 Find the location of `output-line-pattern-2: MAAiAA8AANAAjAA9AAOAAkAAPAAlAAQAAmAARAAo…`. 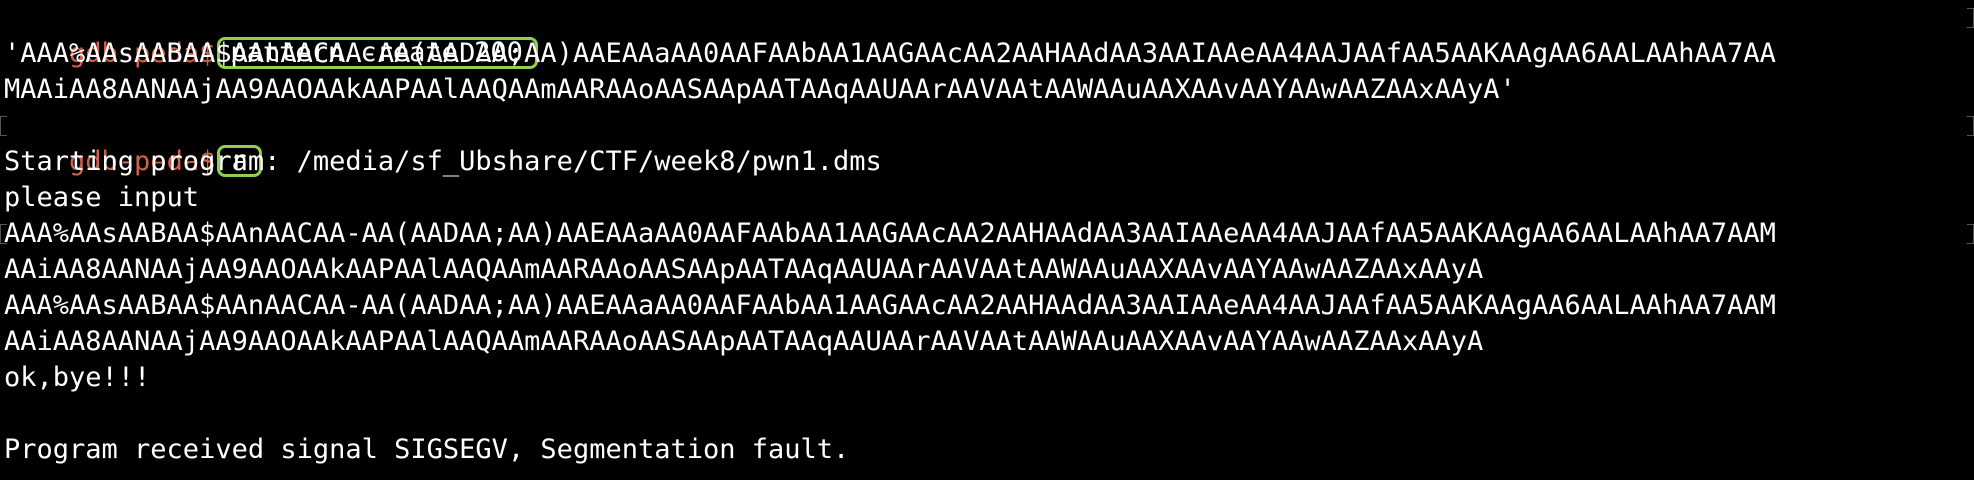

output-line-pattern-2: MAAiAA8AANAAjAA9AAOAAkAAPAAlAAQAAmAARAAo… is located at coordinates (760, 89).